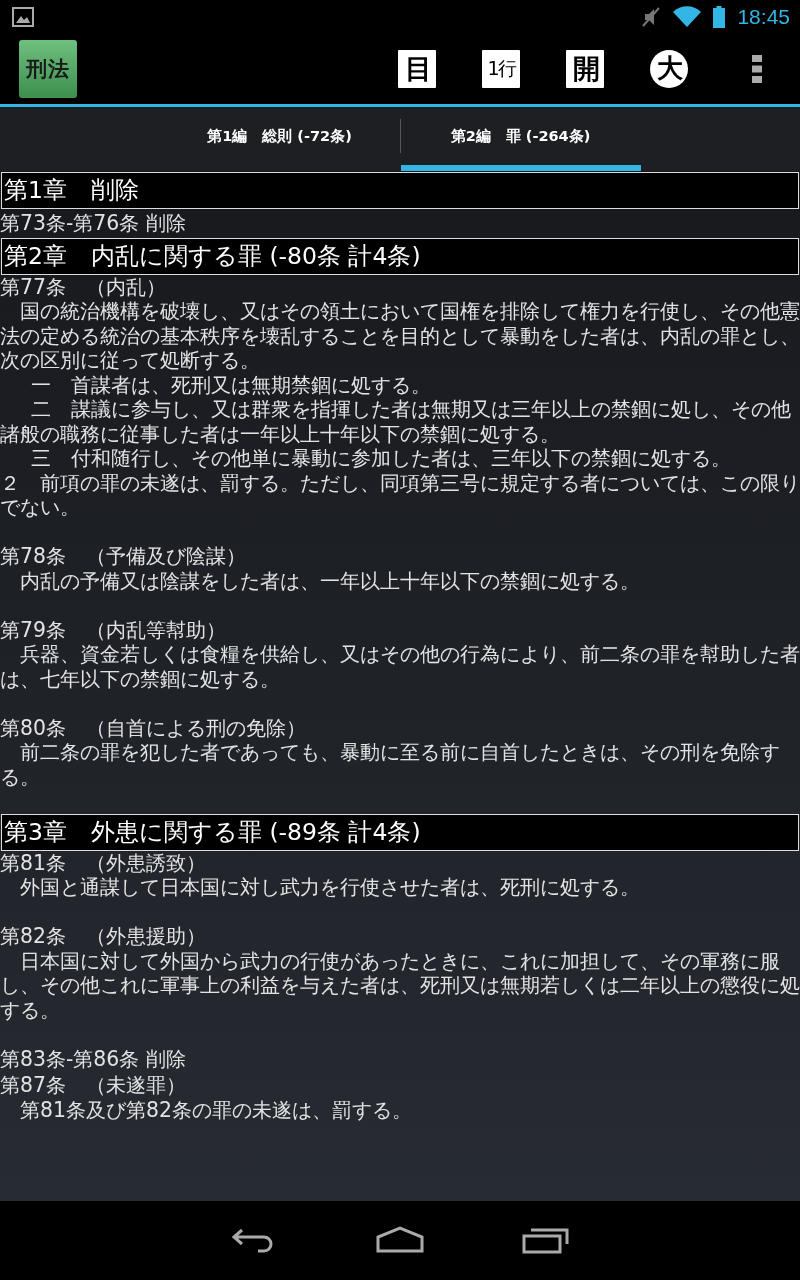 This screenshot has width=800, height=1280. What do you see at coordinates (93, 1085) in the screenshot?
I see `article-heading: 第87条 （未遂罪）` at bounding box center [93, 1085].